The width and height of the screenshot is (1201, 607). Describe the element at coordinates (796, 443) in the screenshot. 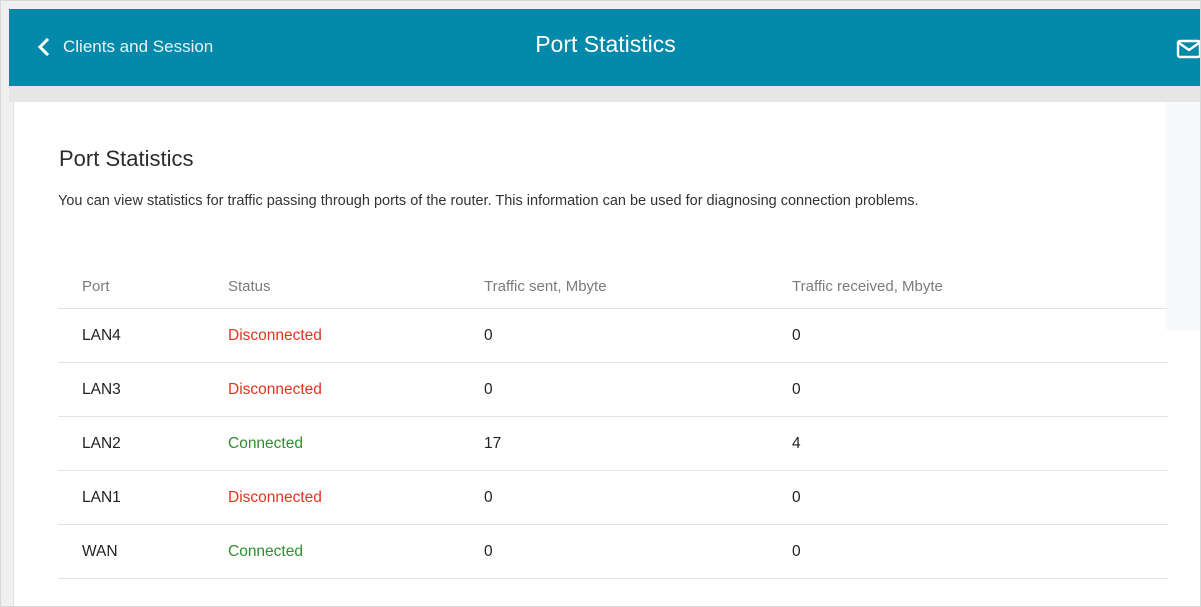

I see `traffic-received-value: 4` at that location.